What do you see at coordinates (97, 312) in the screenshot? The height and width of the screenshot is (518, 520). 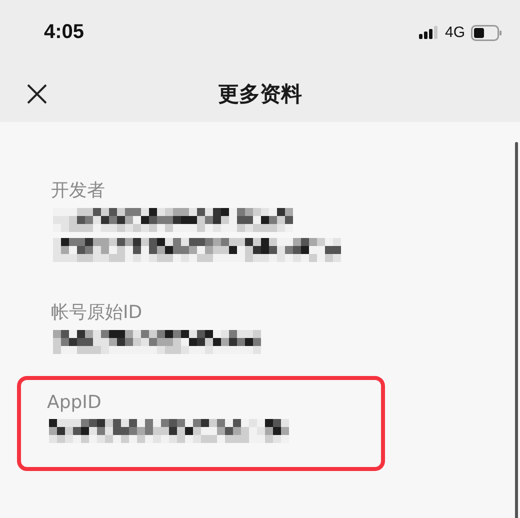 I see `field-label: 帐号原始ID` at bounding box center [97, 312].